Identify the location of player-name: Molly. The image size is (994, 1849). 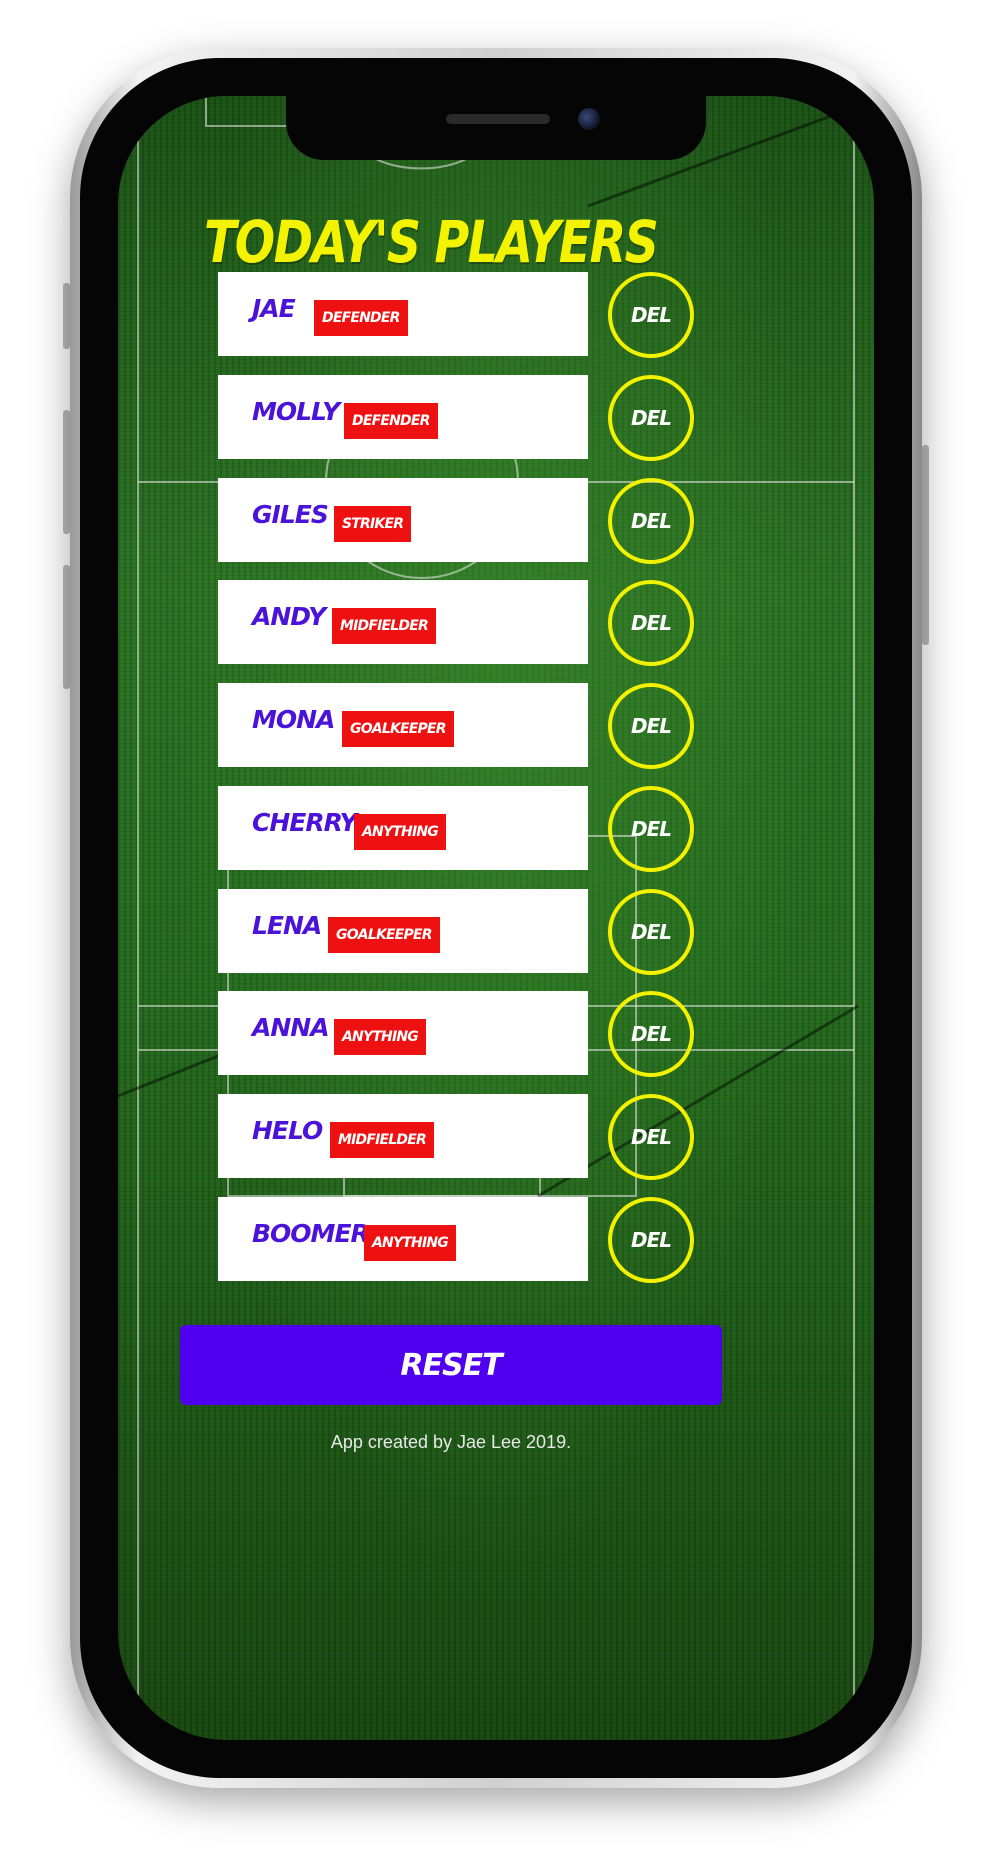
(296, 411).